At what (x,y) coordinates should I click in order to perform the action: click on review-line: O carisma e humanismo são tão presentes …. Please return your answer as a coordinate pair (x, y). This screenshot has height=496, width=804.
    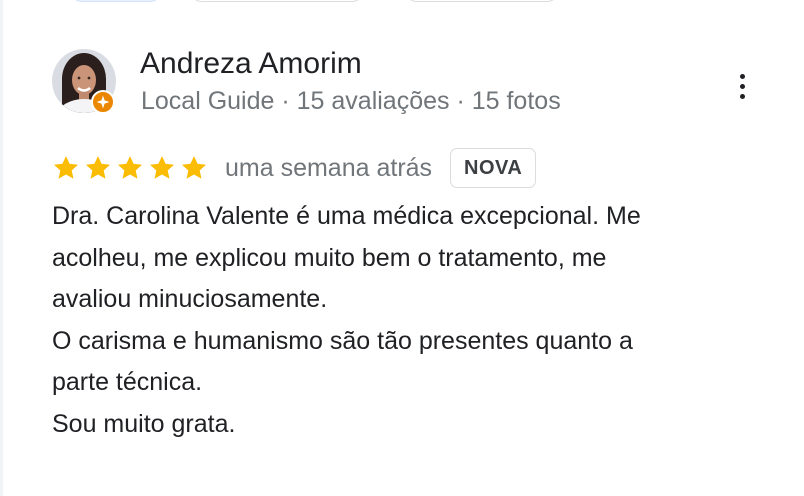
    Looking at the image, I should click on (342, 340).